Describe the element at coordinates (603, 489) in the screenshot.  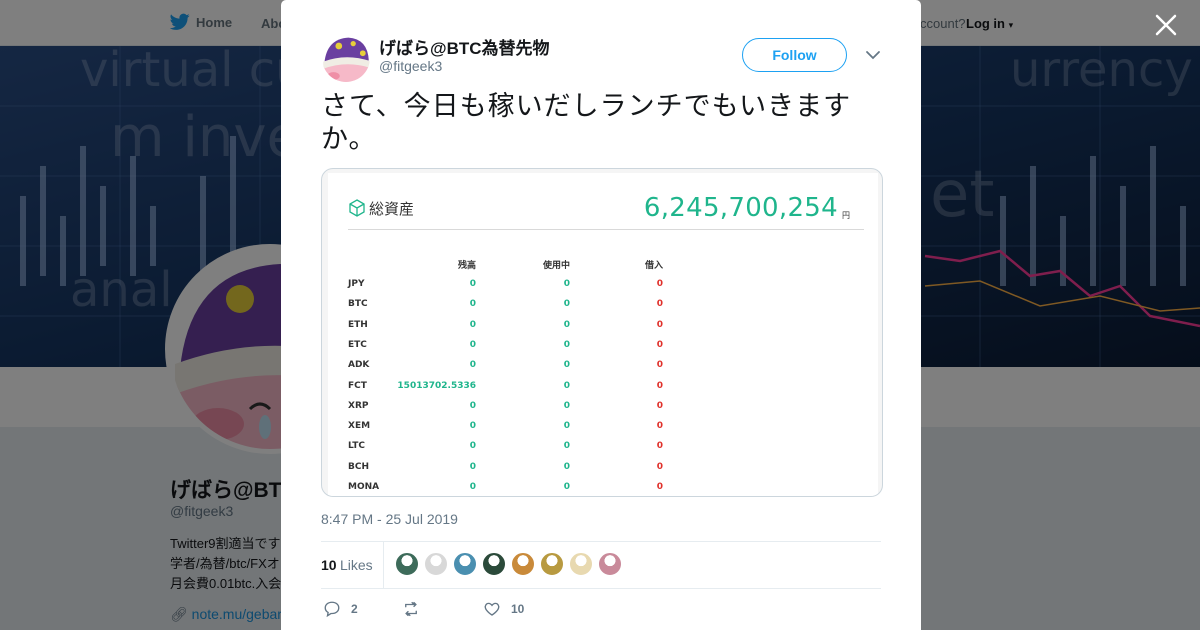
I see `table-row: MONA 0 0 0` at that location.